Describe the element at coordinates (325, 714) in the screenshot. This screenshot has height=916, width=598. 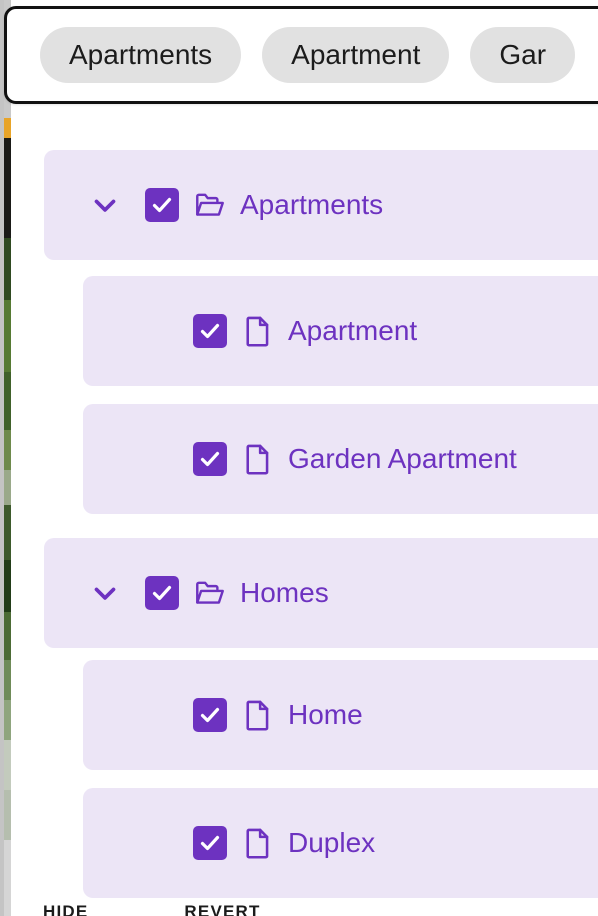
I see `tree-node-label: Home` at that location.